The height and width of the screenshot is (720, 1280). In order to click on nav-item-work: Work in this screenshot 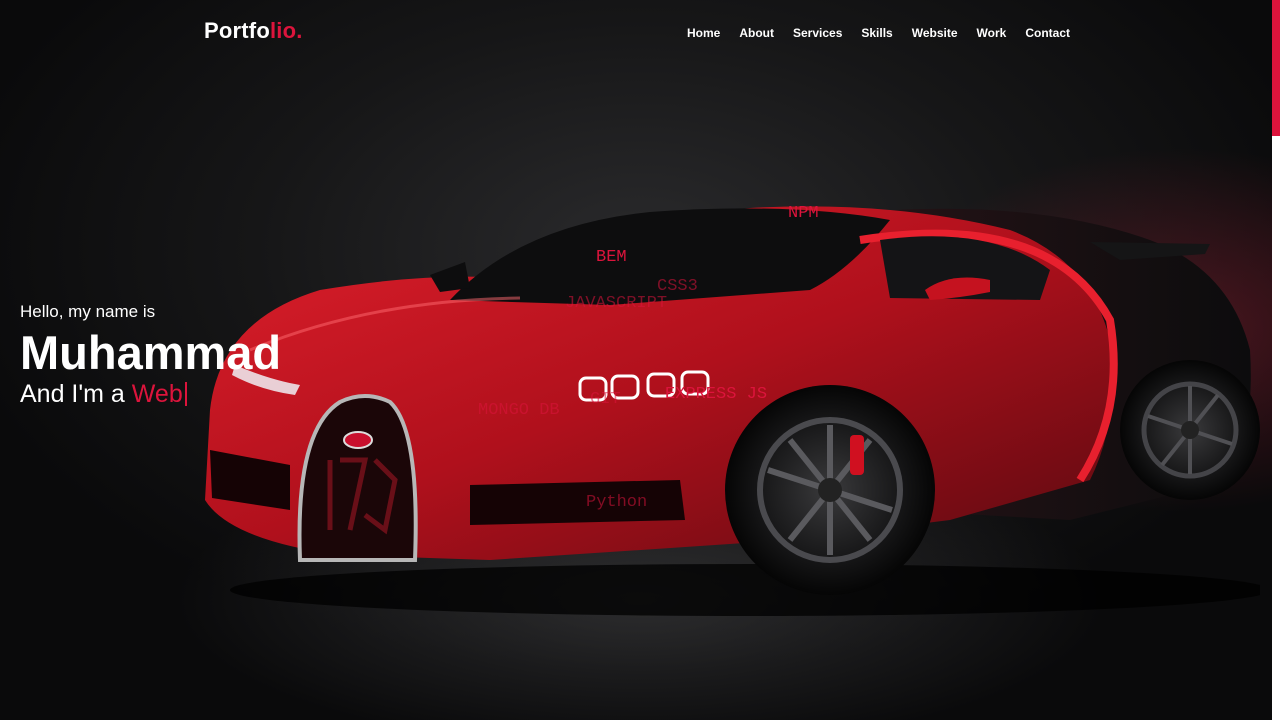, I will do `click(992, 33)`.